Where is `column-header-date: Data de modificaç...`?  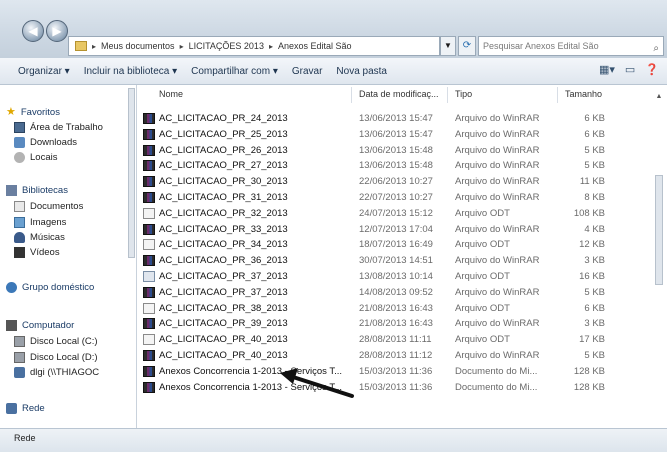 column-header-date: Data de modificaç... is located at coordinates (399, 96).